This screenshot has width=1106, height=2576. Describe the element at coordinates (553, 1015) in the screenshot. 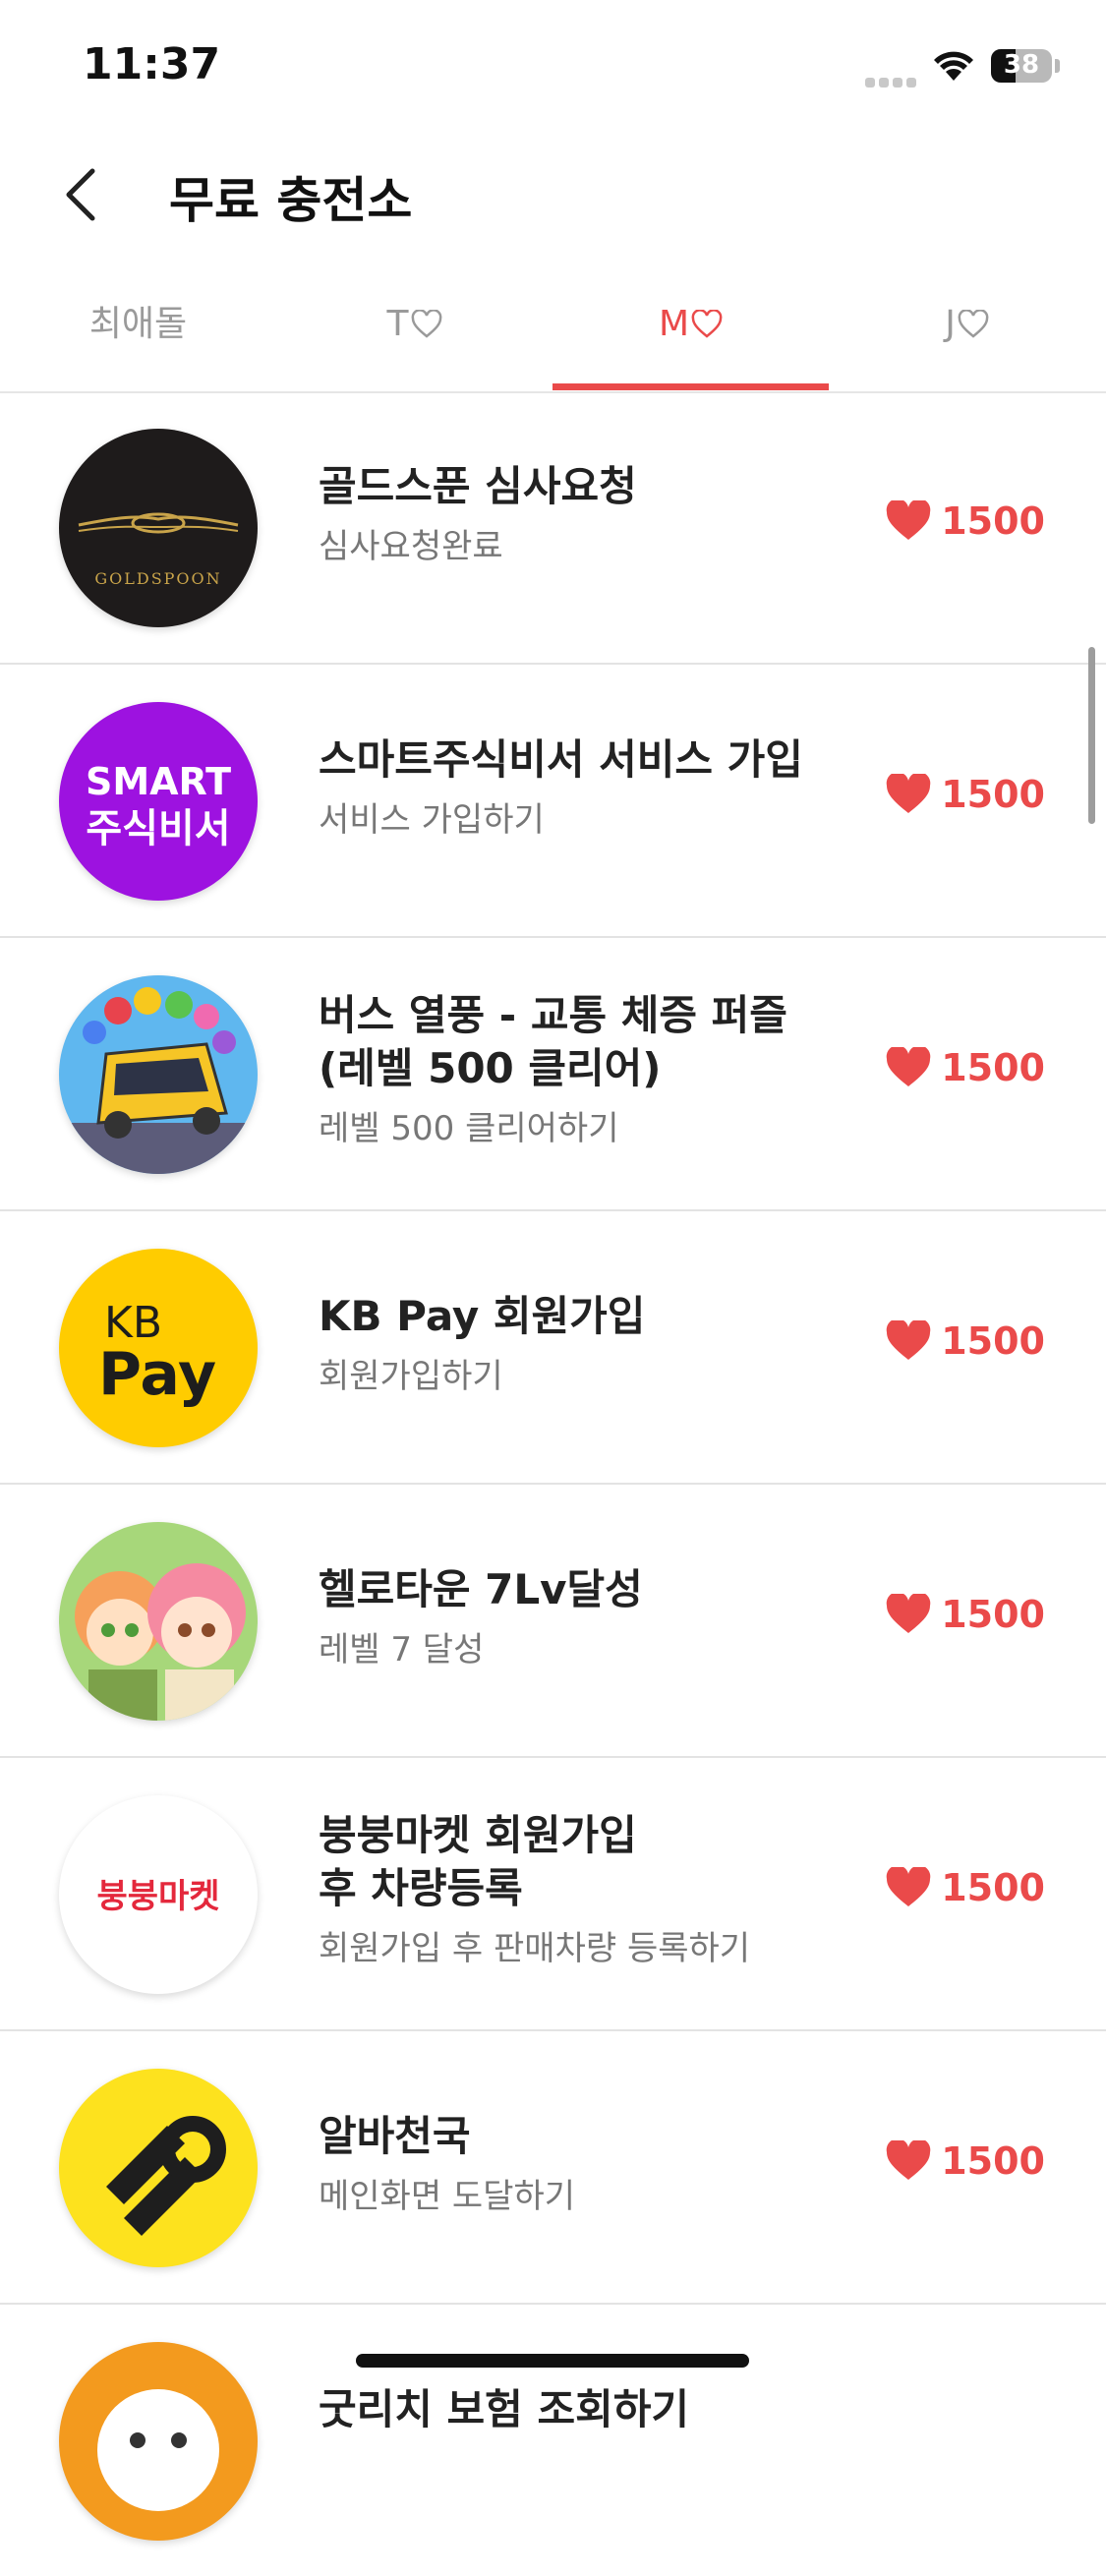

I see `item-title: 버스 열풍 - 교통 체증 퍼즐` at that location.